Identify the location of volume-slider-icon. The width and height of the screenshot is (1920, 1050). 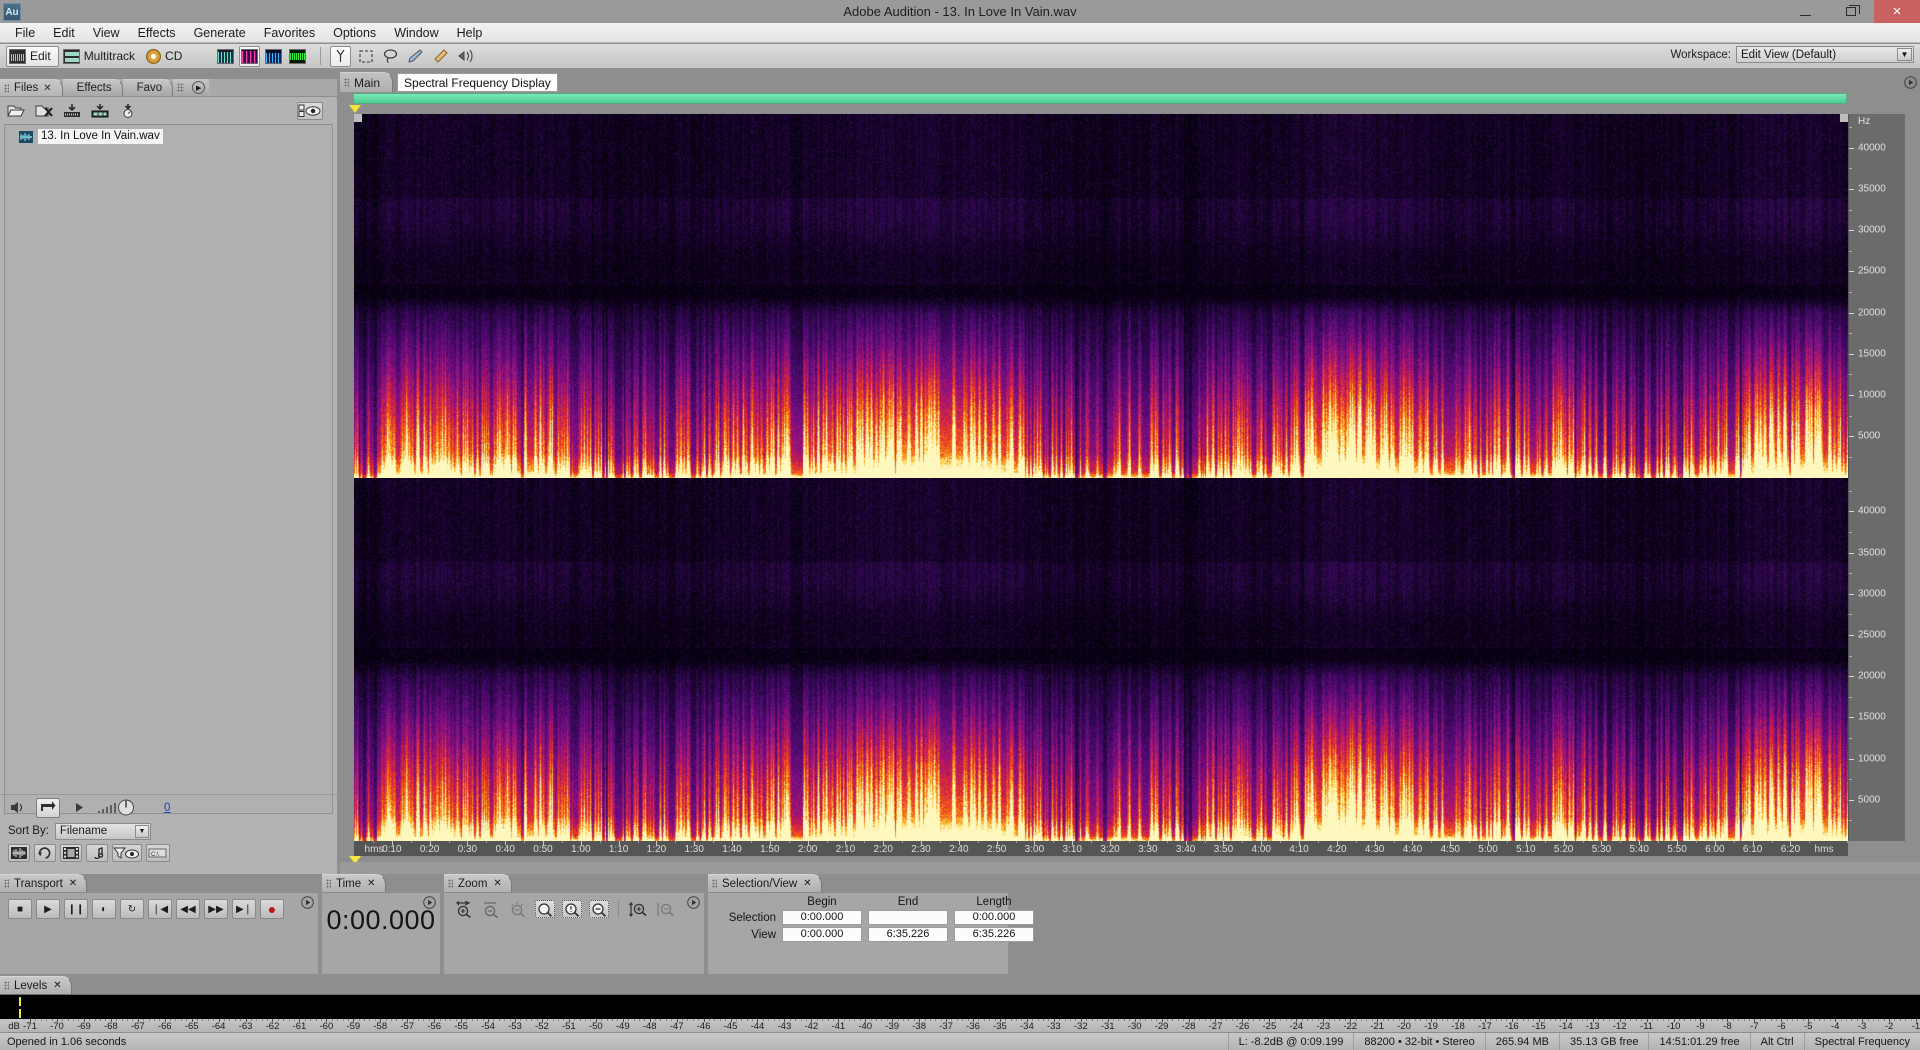
(126, 807).